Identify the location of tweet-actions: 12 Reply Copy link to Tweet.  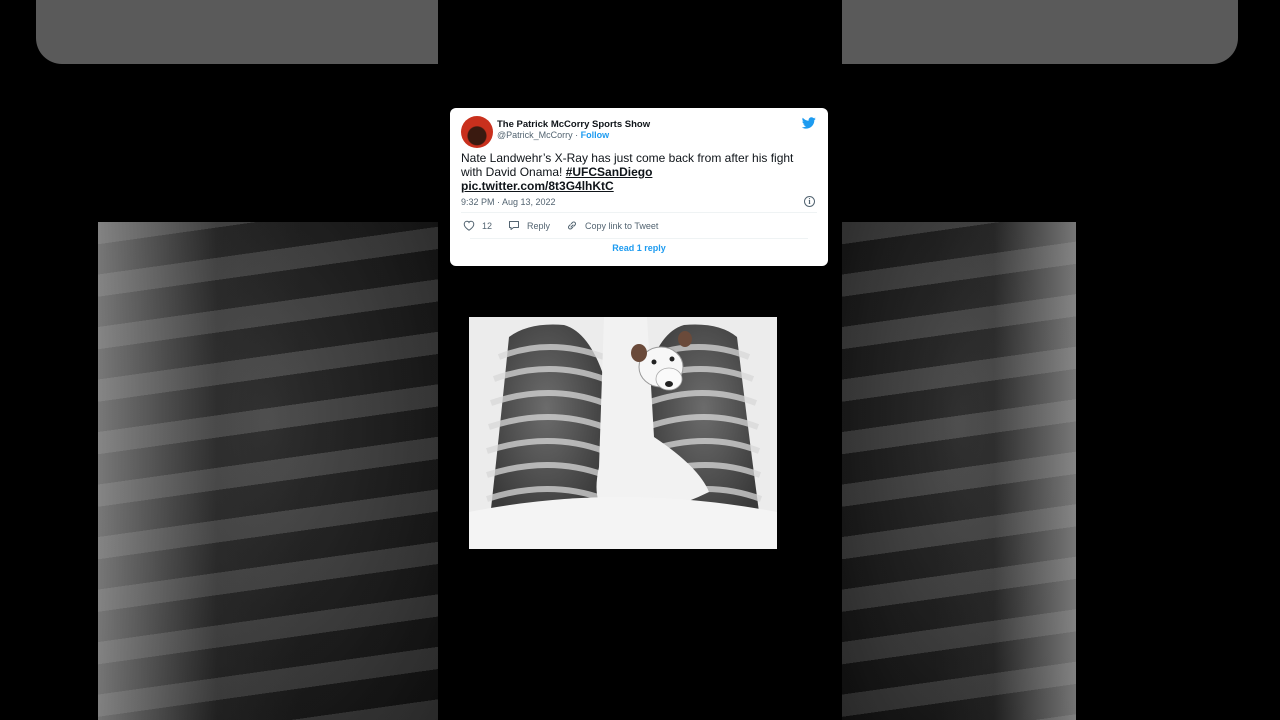
(568, 225).